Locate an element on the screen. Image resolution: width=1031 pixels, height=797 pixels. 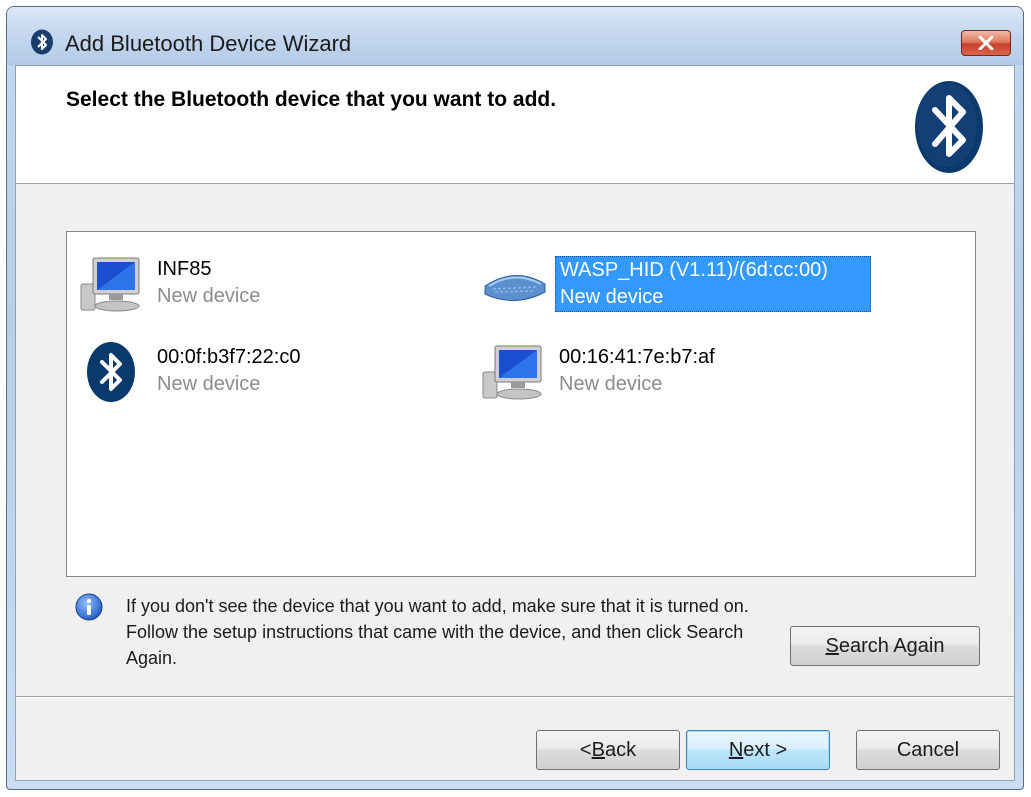
device-item: 00:16:41:7e:b7:af New device is located at coordinates (681, 372).